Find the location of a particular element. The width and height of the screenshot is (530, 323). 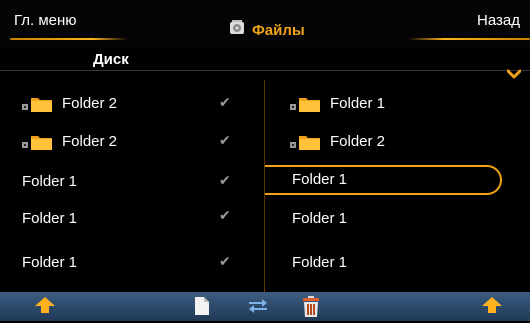

back-button: Назад is located at coordinates (498, 20).